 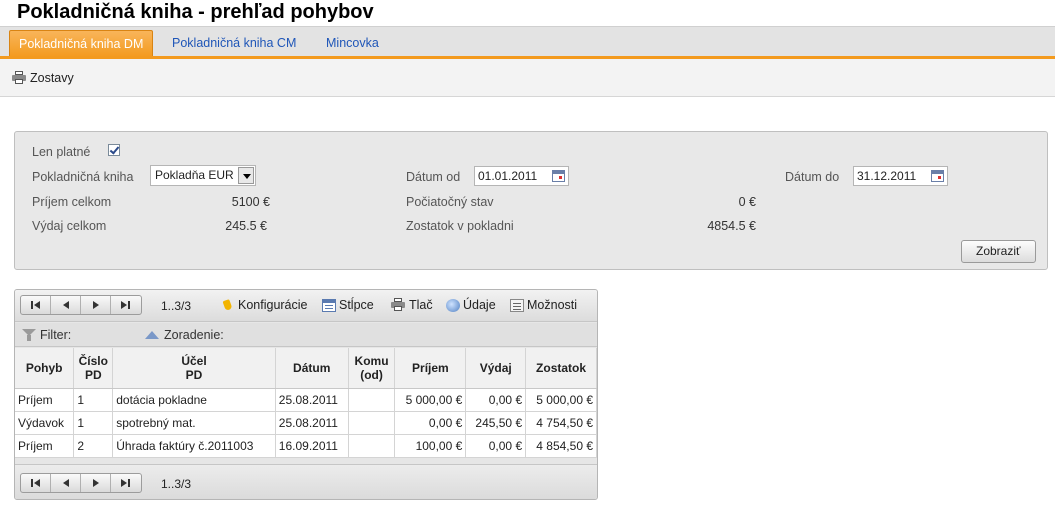 I want to click on options-icon, so click(x=517, y=305).